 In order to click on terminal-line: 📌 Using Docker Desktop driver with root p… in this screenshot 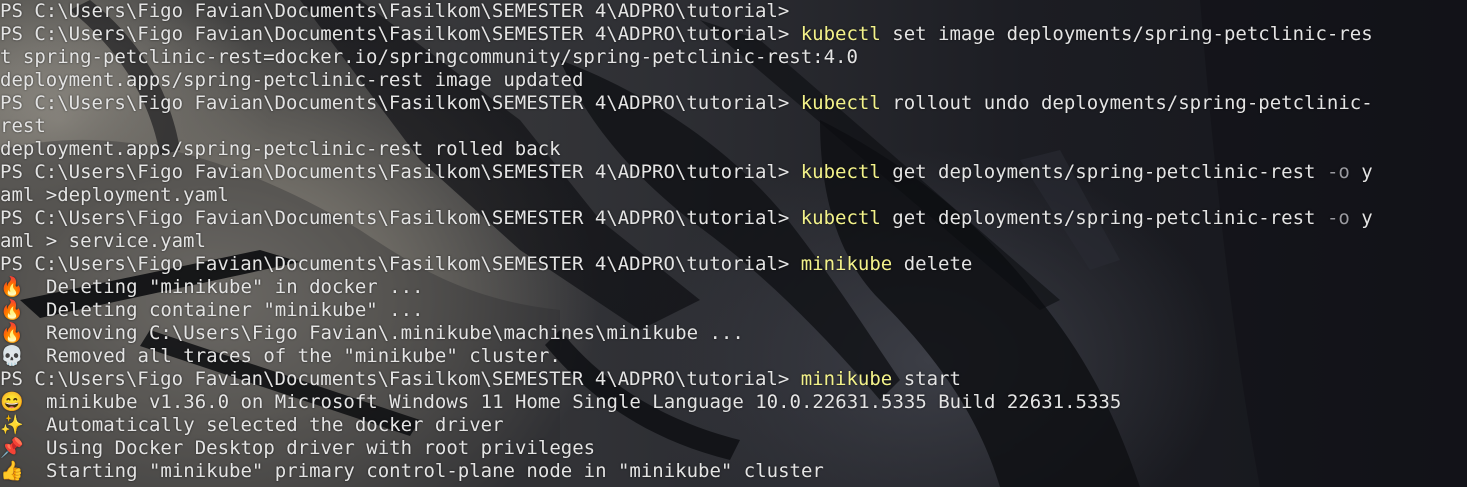, I will do `click(733, 448)`.